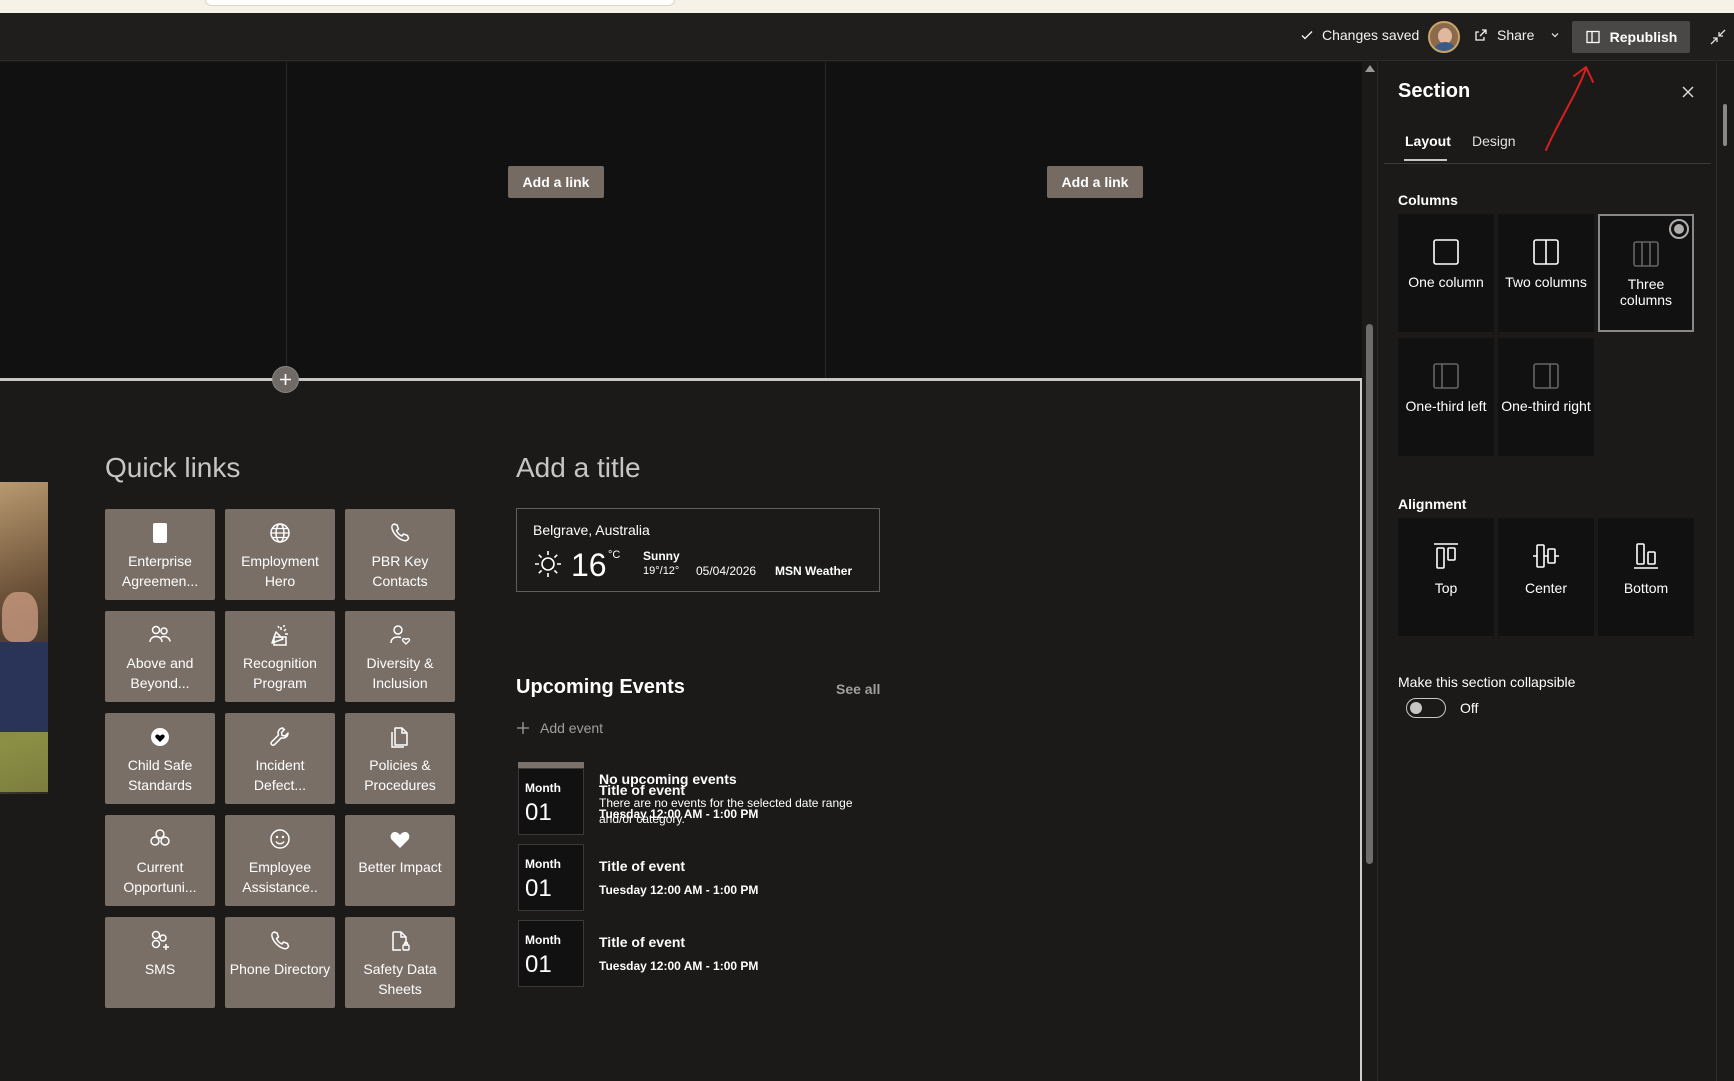 The image size is (1734, 1081). I want to click on chevron-down-icon, so click(1555, 35).